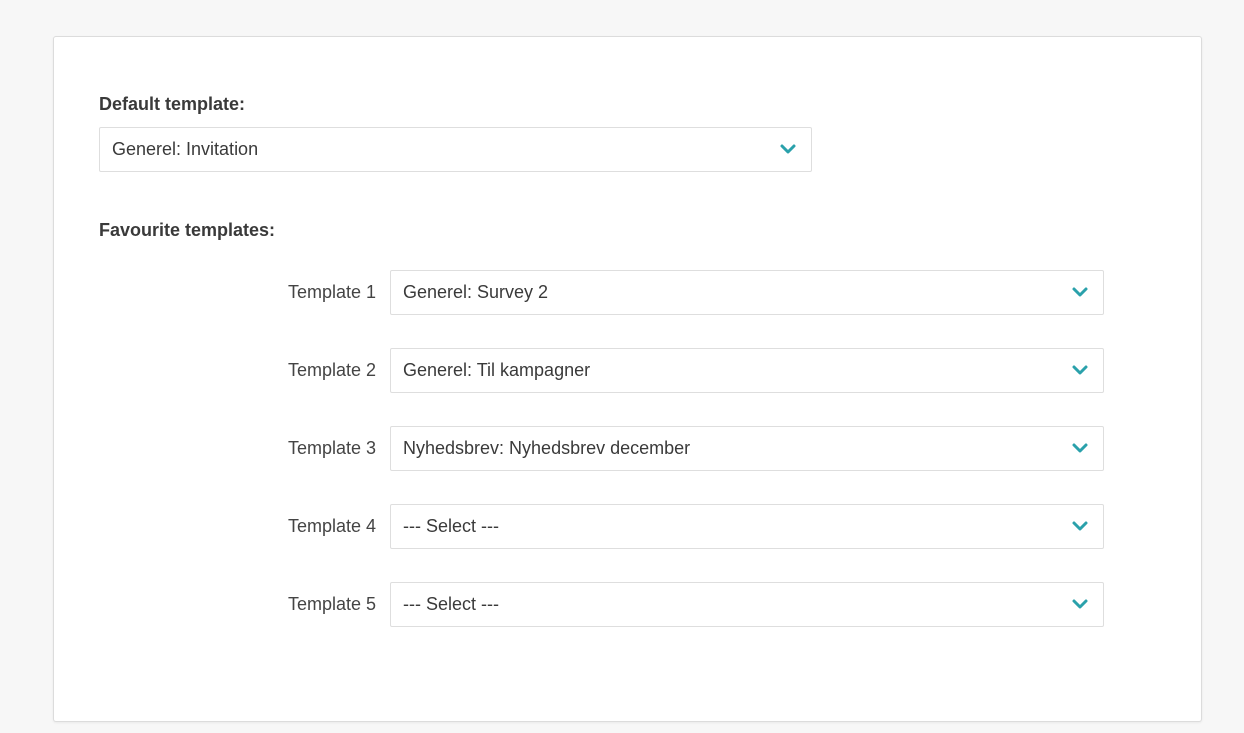 The image size is (1244, 733). What do you see at coordinates (747, 526) in the screenshot?
I see `template-4-select: --- Select ---` at bounding box center [747, 526].